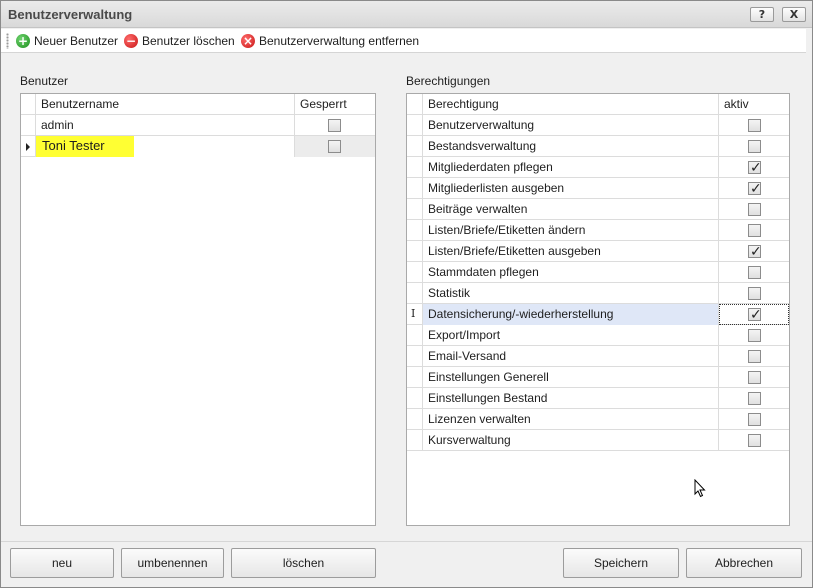  What do you see at coordinates (571, 293) in the screenshot?
I see `permission-name-cell: Statistik` at bounding box center [571, 293].